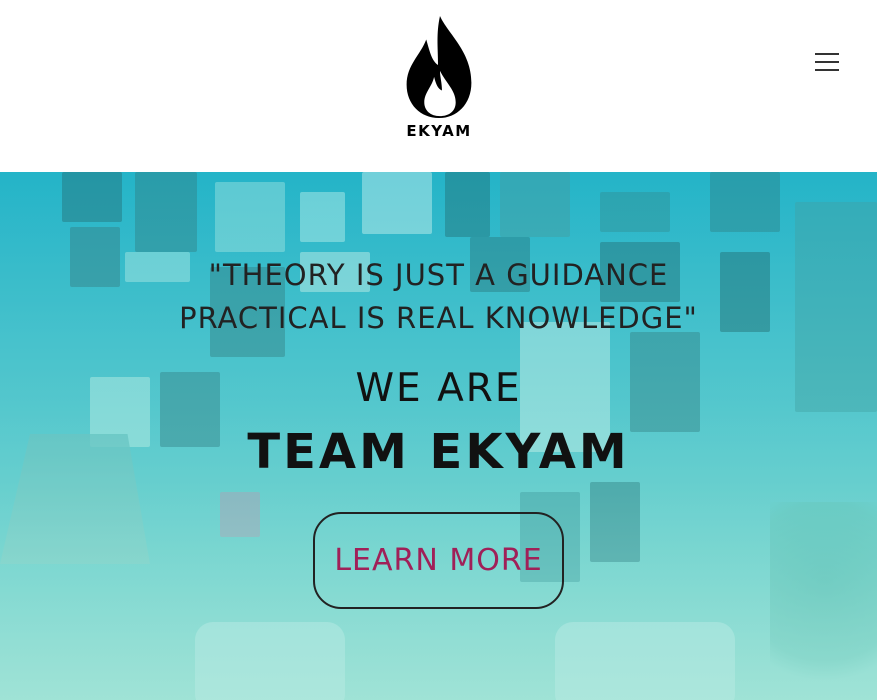 The image size is (877, 700). Describe the element at coordinates (438, 275) in the screenshot. I see `quote-line-1: "THEORY IS JUST A GUIDANCE` at that location.